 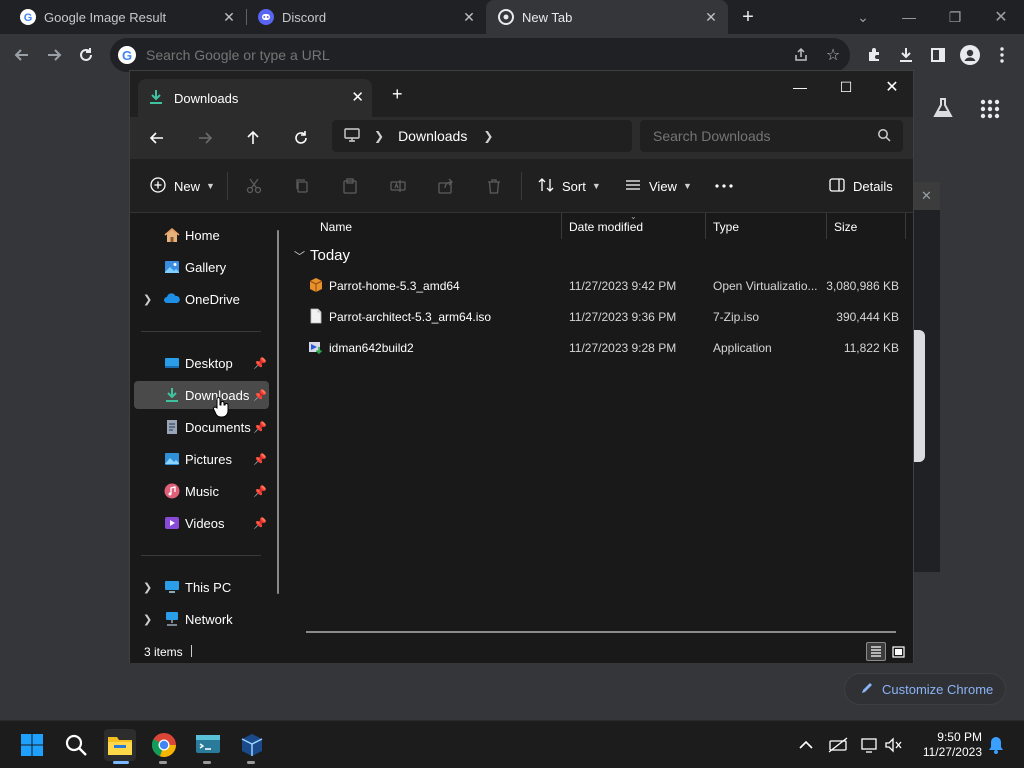 What do you see at coordinates (201, 299) in the screenshot?
I see `nav-item-onedrive: ❯ OneDrive` at bounding box center [201, 299].